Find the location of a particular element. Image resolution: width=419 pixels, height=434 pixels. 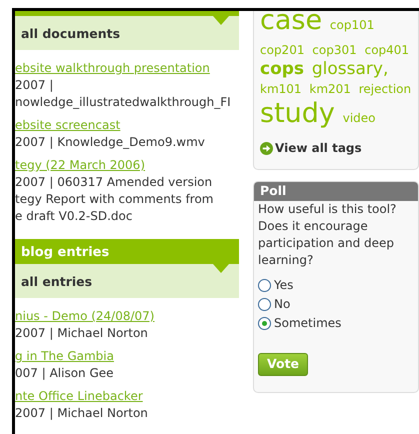

option-label: Sometimes is located at coordinates (308, 323).